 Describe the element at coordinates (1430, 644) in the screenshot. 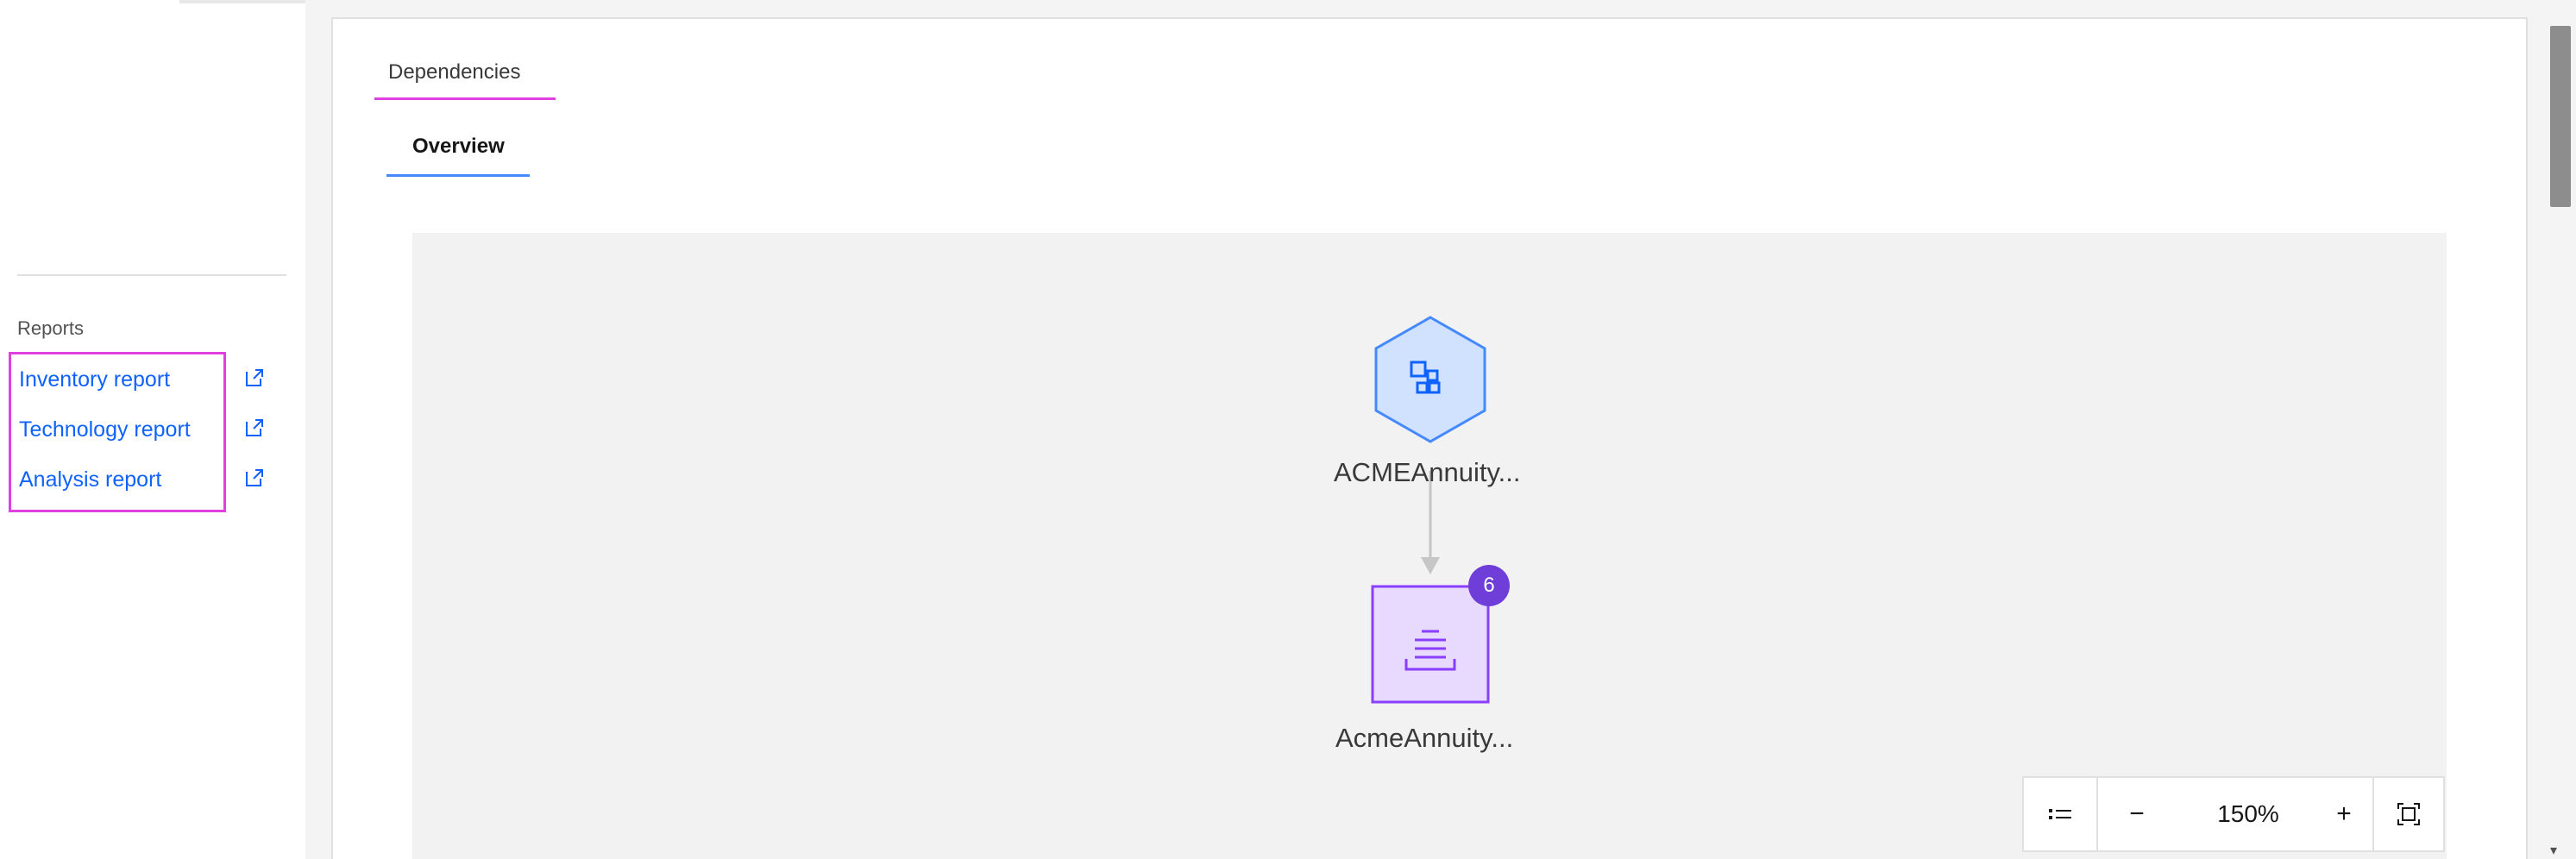

I see `data-node` at that location.